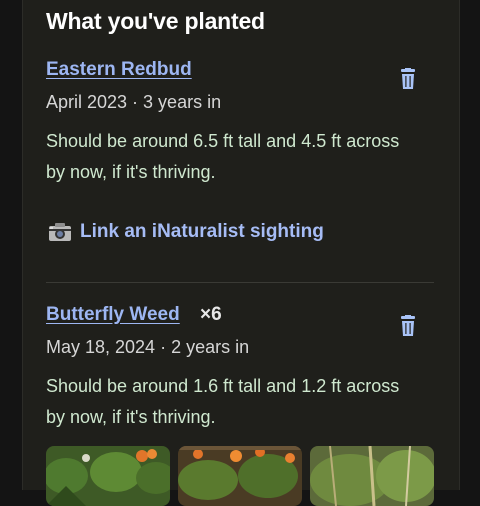  I want to click on inaturalist-link: Link an iNaturalist sighting, so click(186, 232).